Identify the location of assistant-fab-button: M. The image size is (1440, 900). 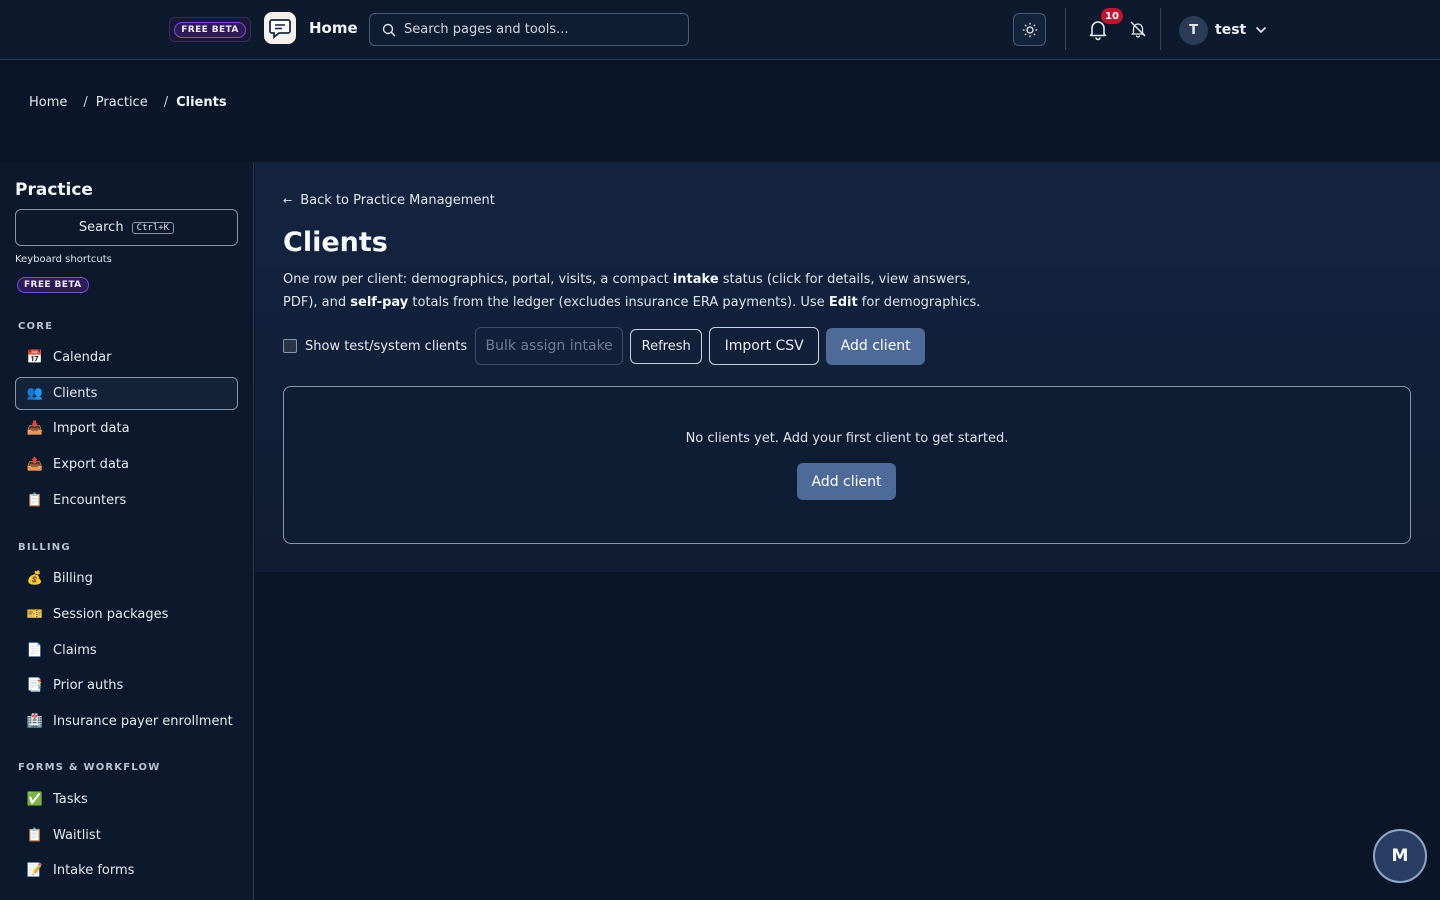
(1400, 856).